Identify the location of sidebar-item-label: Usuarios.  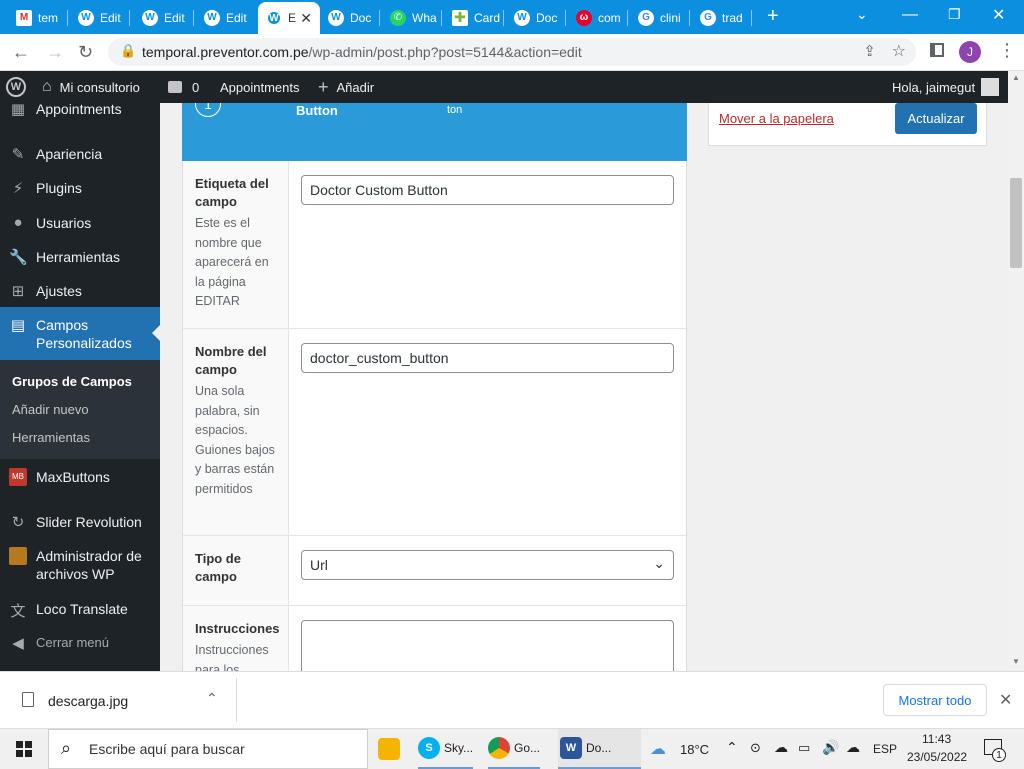
(64, 223).